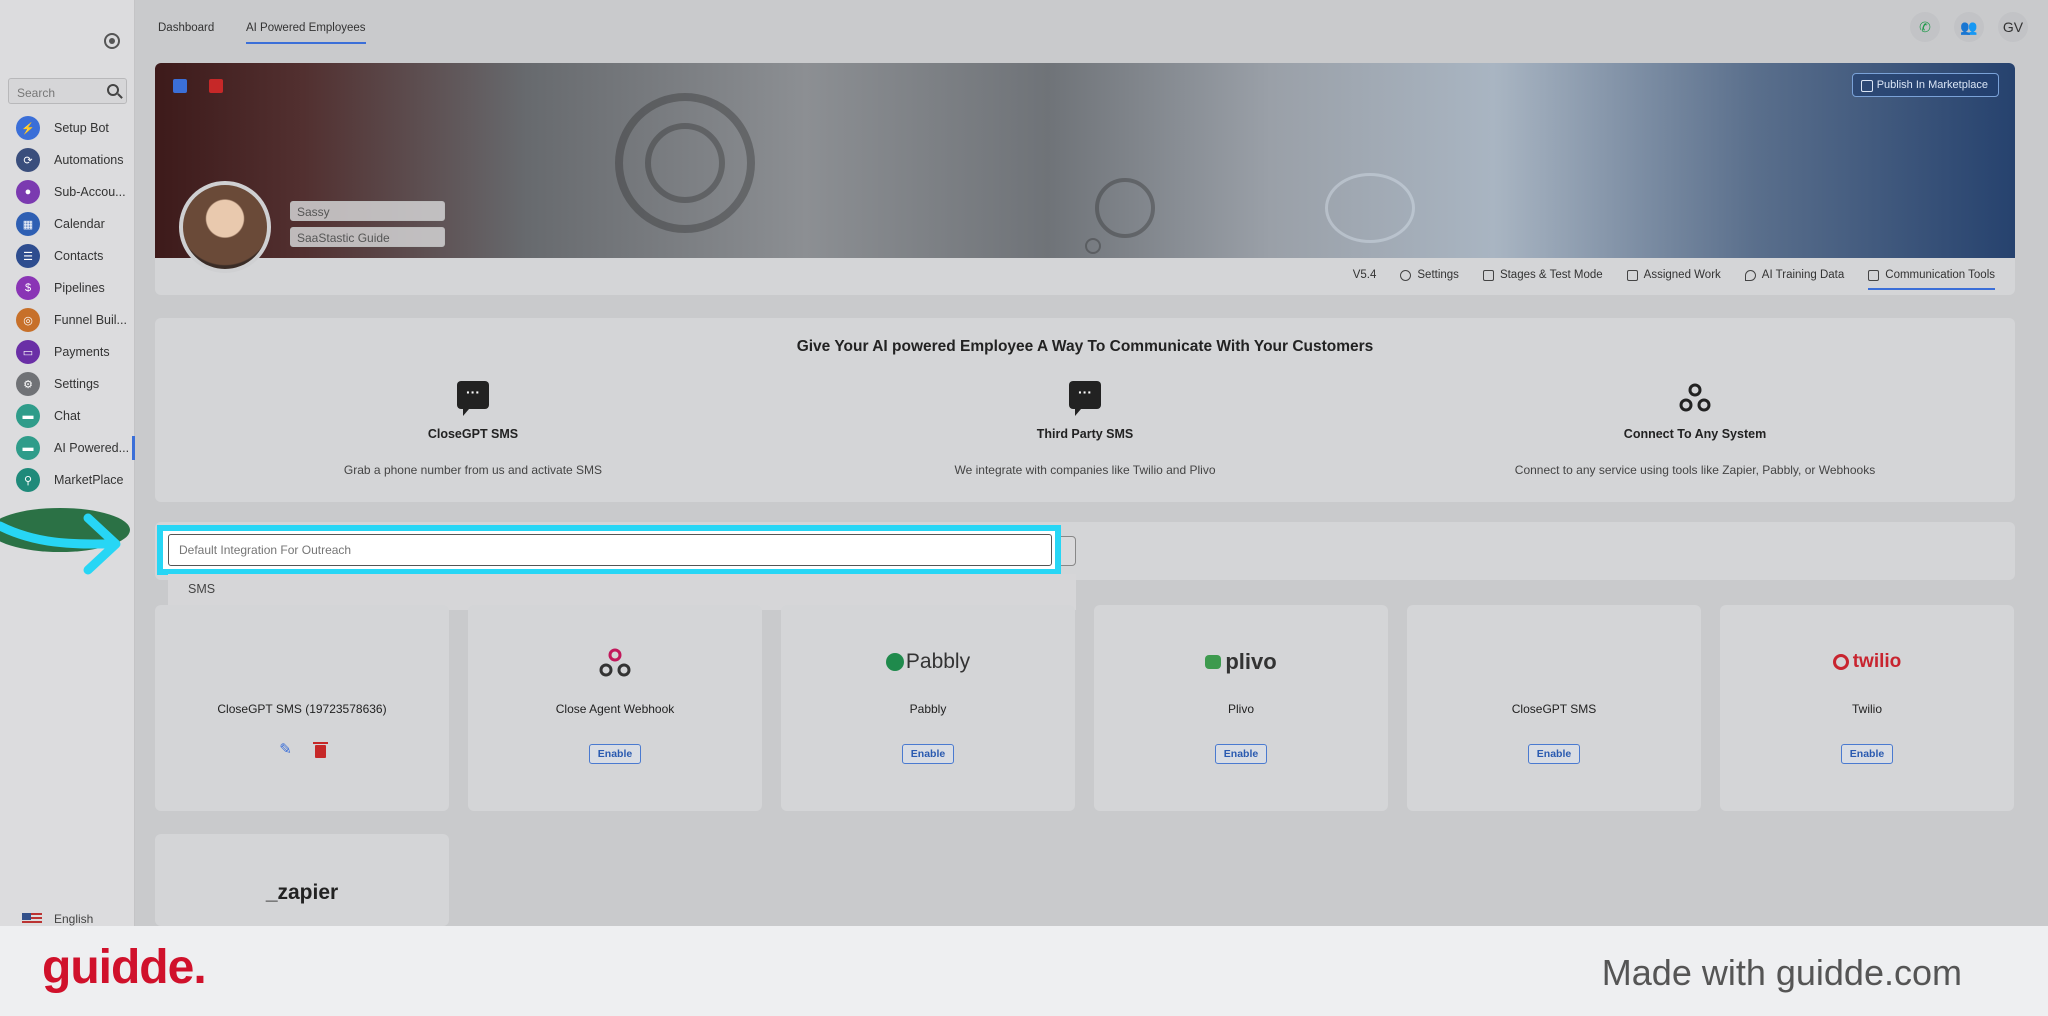 The image size is (2048, 1016). Describe the element at coordinates (2013, 27) in the screenshot. I see `avatar: GV` at that location.